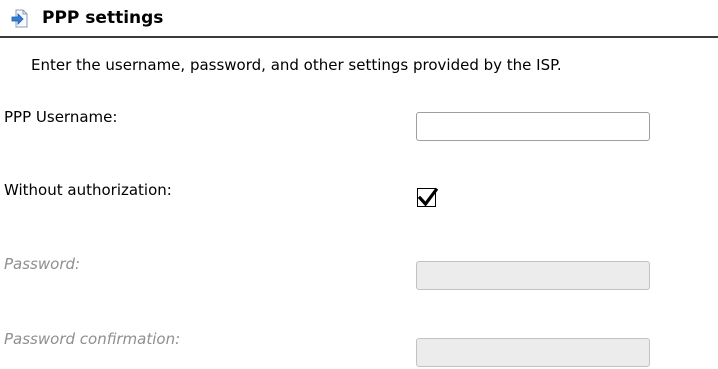  I want to click on password-confirmation-label: Password confirmation:, so click(92, 339).